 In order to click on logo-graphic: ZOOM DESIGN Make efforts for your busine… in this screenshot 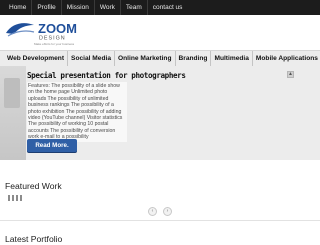, I will do `click(41, 33)`.